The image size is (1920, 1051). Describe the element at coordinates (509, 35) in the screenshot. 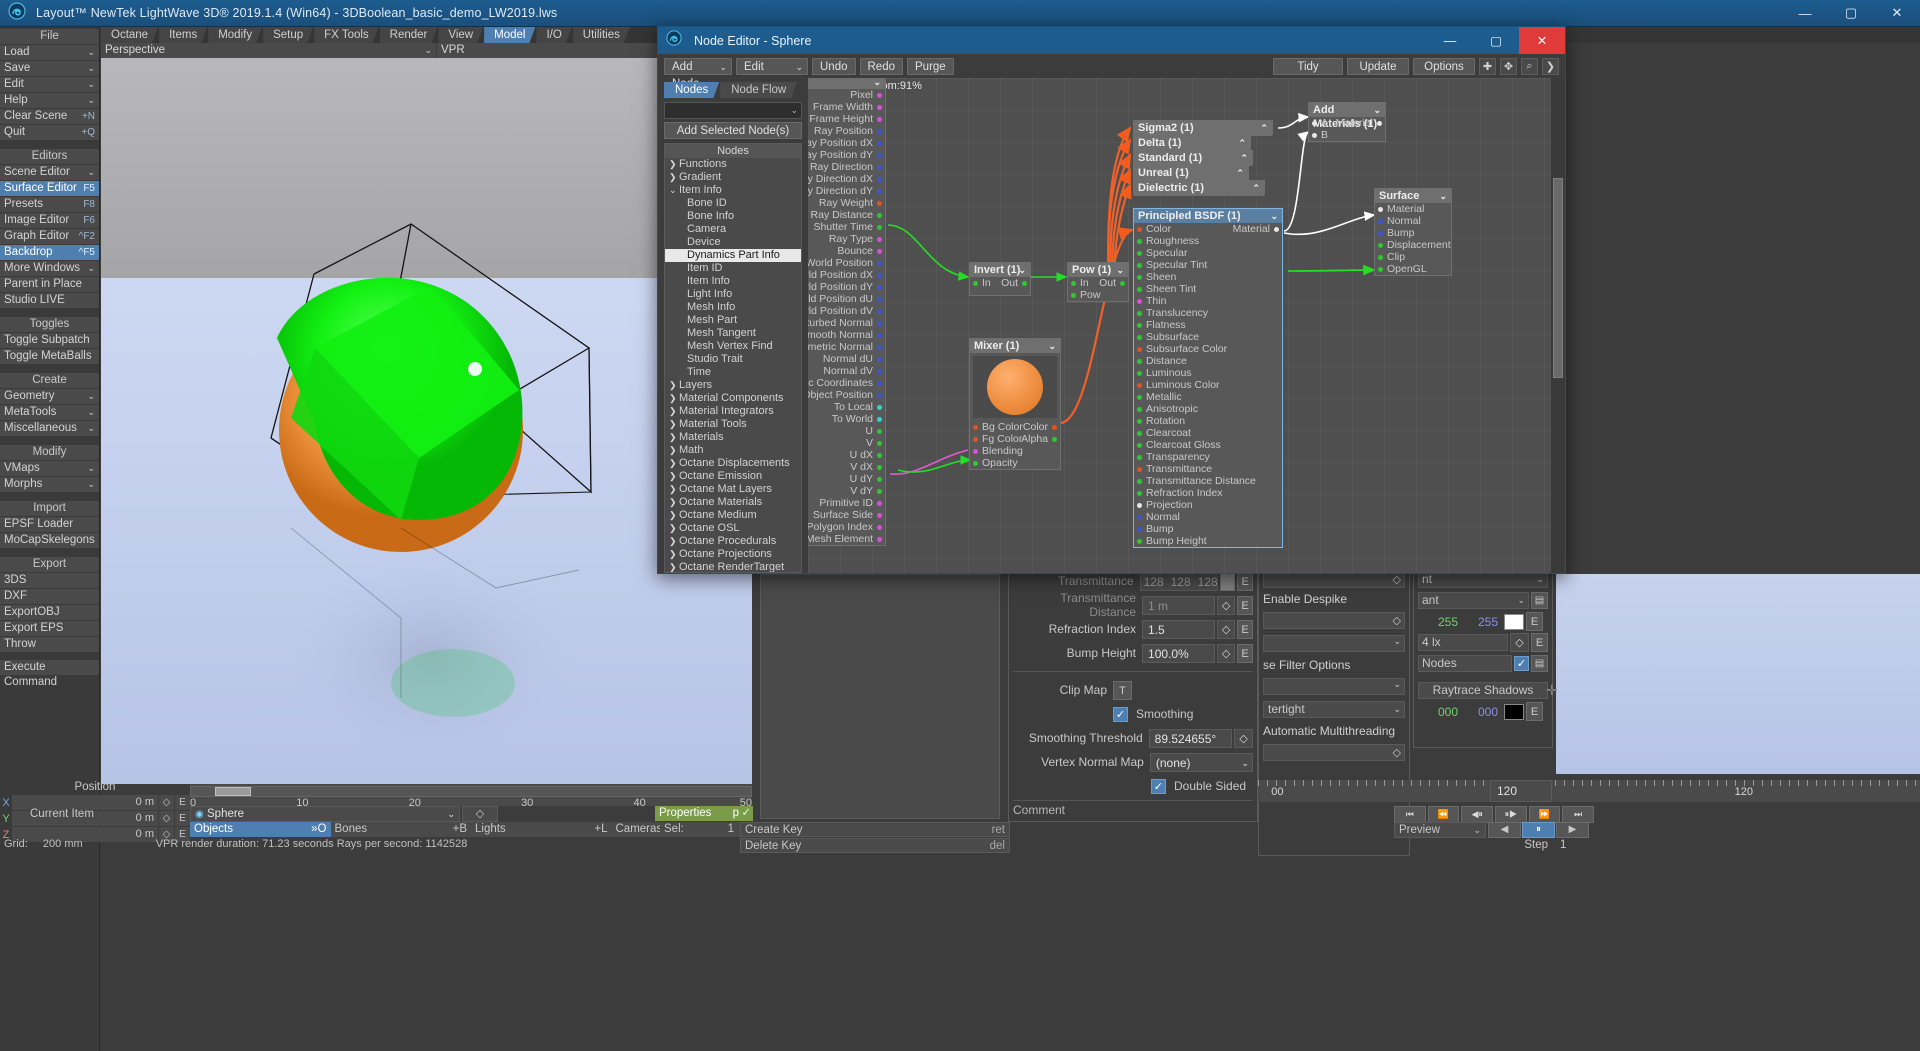

I see `toolbar-tab-model: Model` at that location.